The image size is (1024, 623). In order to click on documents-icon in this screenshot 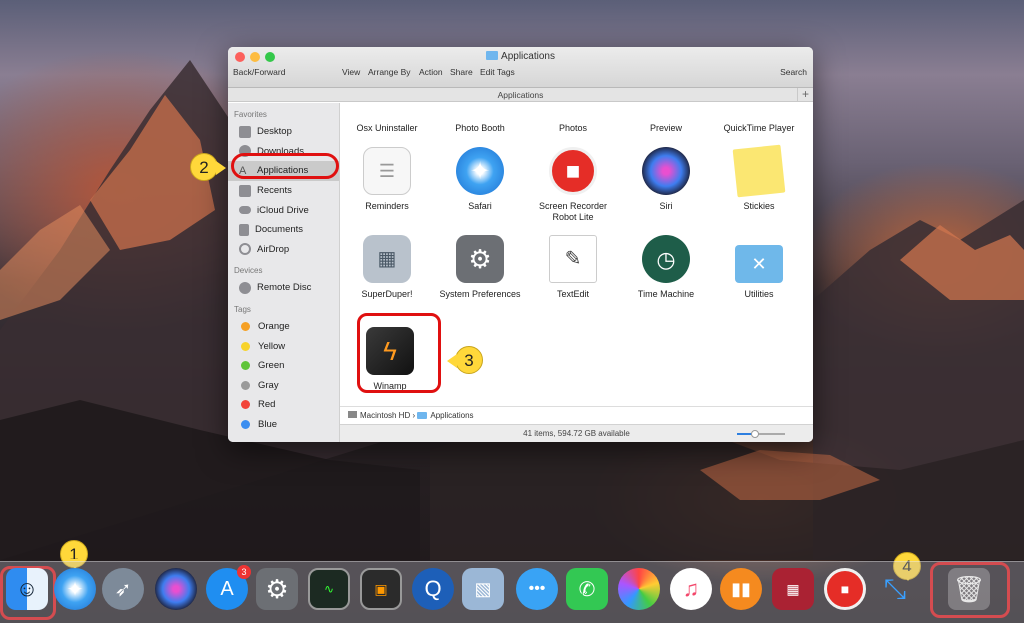, I will do `click(244, 229)`.